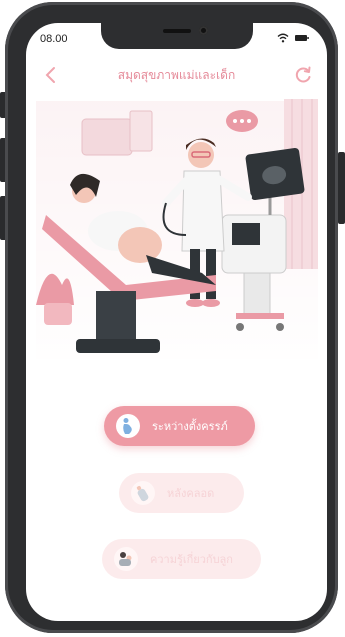 The height and width of the screenshot is (637, 345). I want to click on power-button, so click(341, 188).